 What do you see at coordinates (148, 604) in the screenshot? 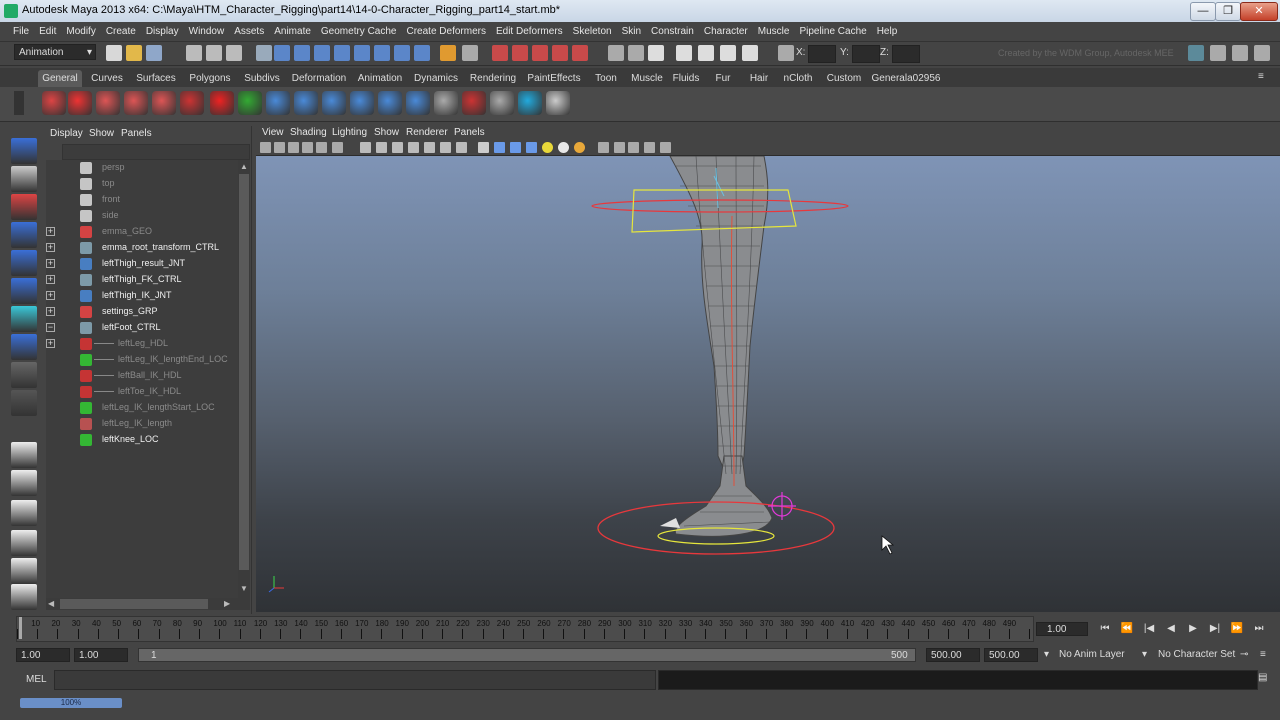
I see `outliner-horizontal-scrollbar: ◀ ▶` at bounding box center [148, 604].